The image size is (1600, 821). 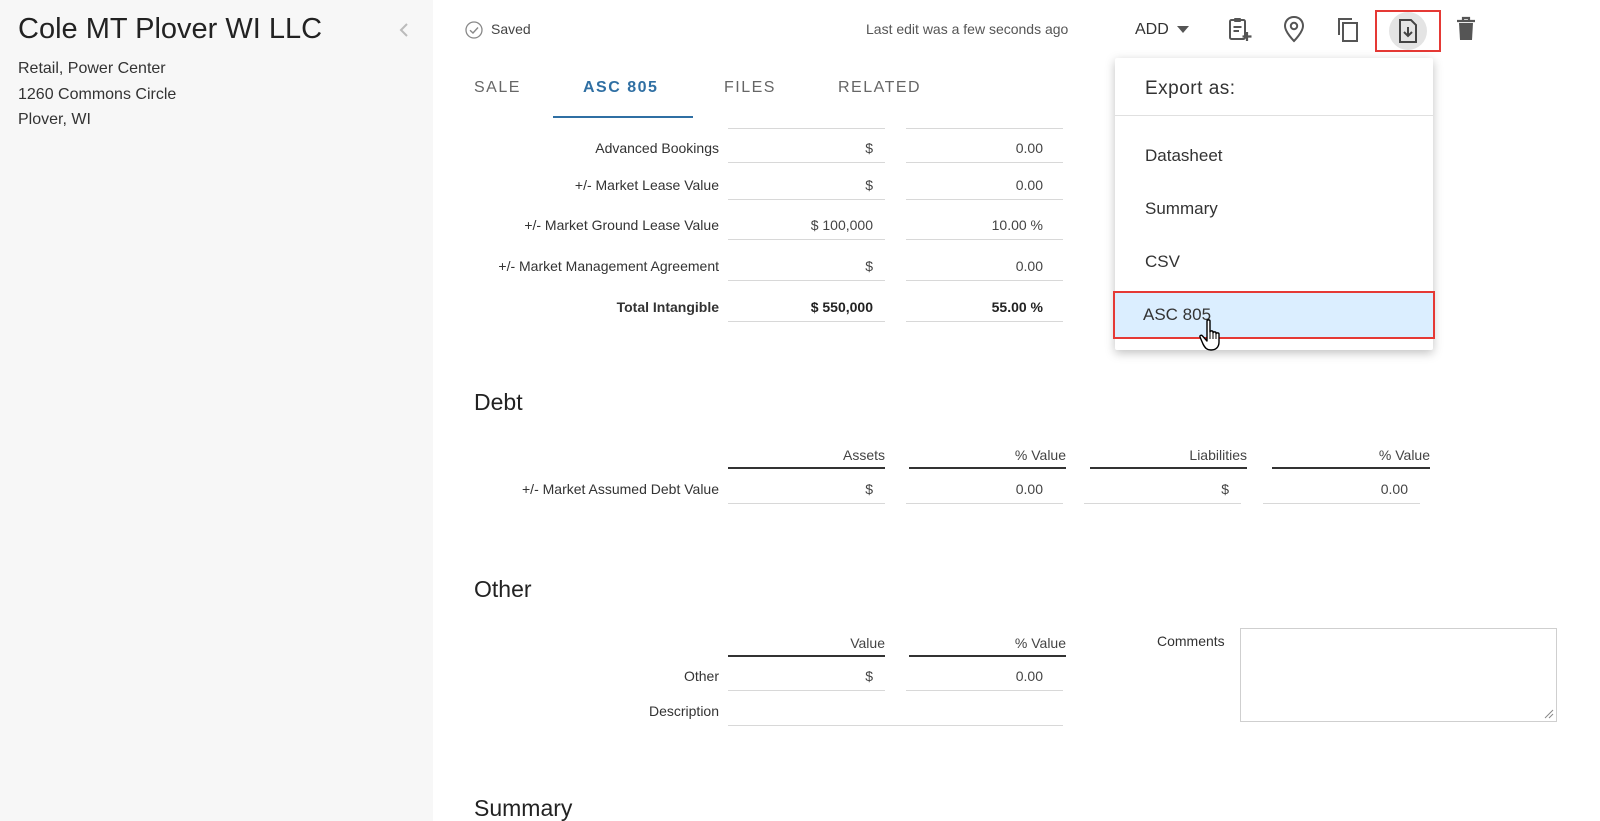 I want to click on col-head-assets-pct: % Value, so click(x=987, y=458).